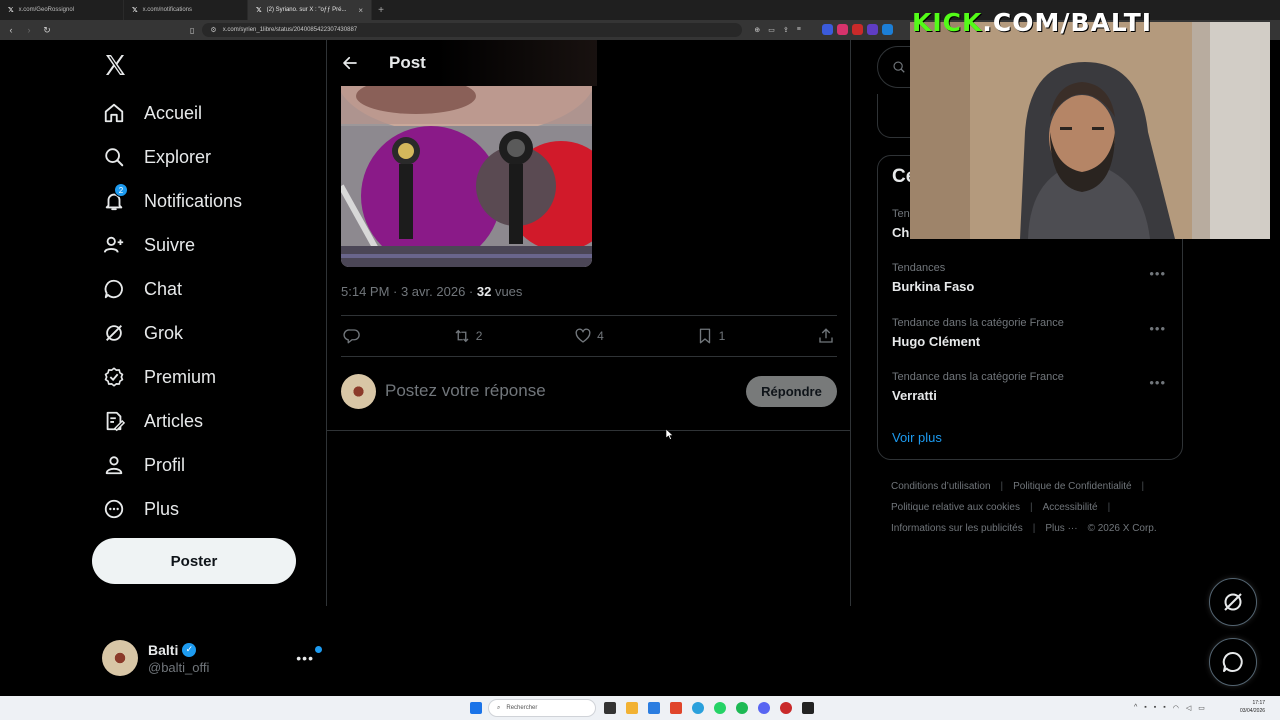 This screenshot has width=1280, height=720. What do you see at coordinates (309, 656) in the screenshot?
I see `account-more-icon: •••` at bounding box center [309, 656].